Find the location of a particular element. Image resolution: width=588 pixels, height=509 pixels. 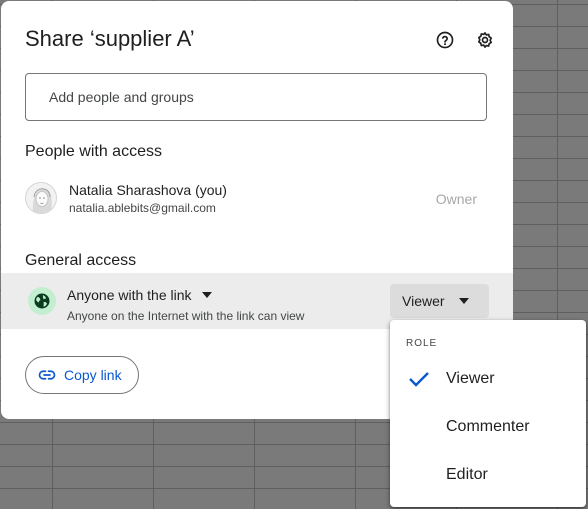

general-access-heading: General access is located at coordinates (81, 260).